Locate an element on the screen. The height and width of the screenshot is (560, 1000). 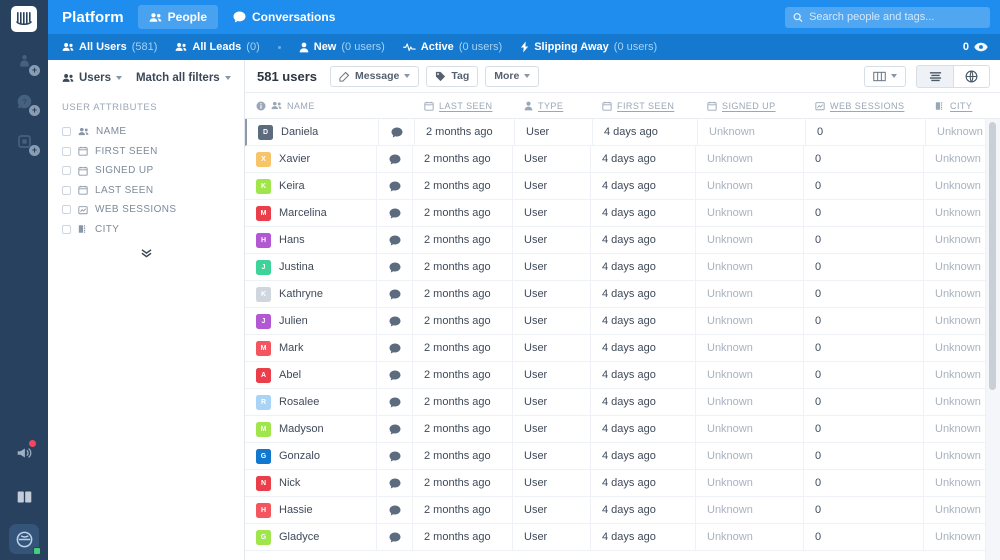
cell-name: J Julien is located at coordinates (311, 321).